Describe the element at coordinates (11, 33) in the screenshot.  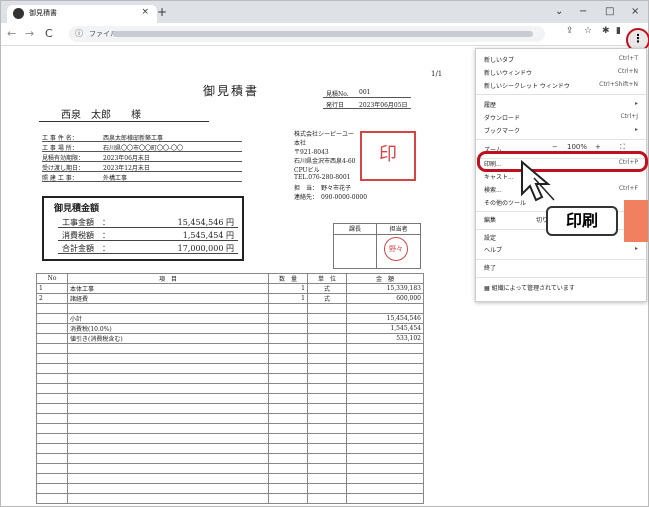
I see `back-icon: ←` at that location.